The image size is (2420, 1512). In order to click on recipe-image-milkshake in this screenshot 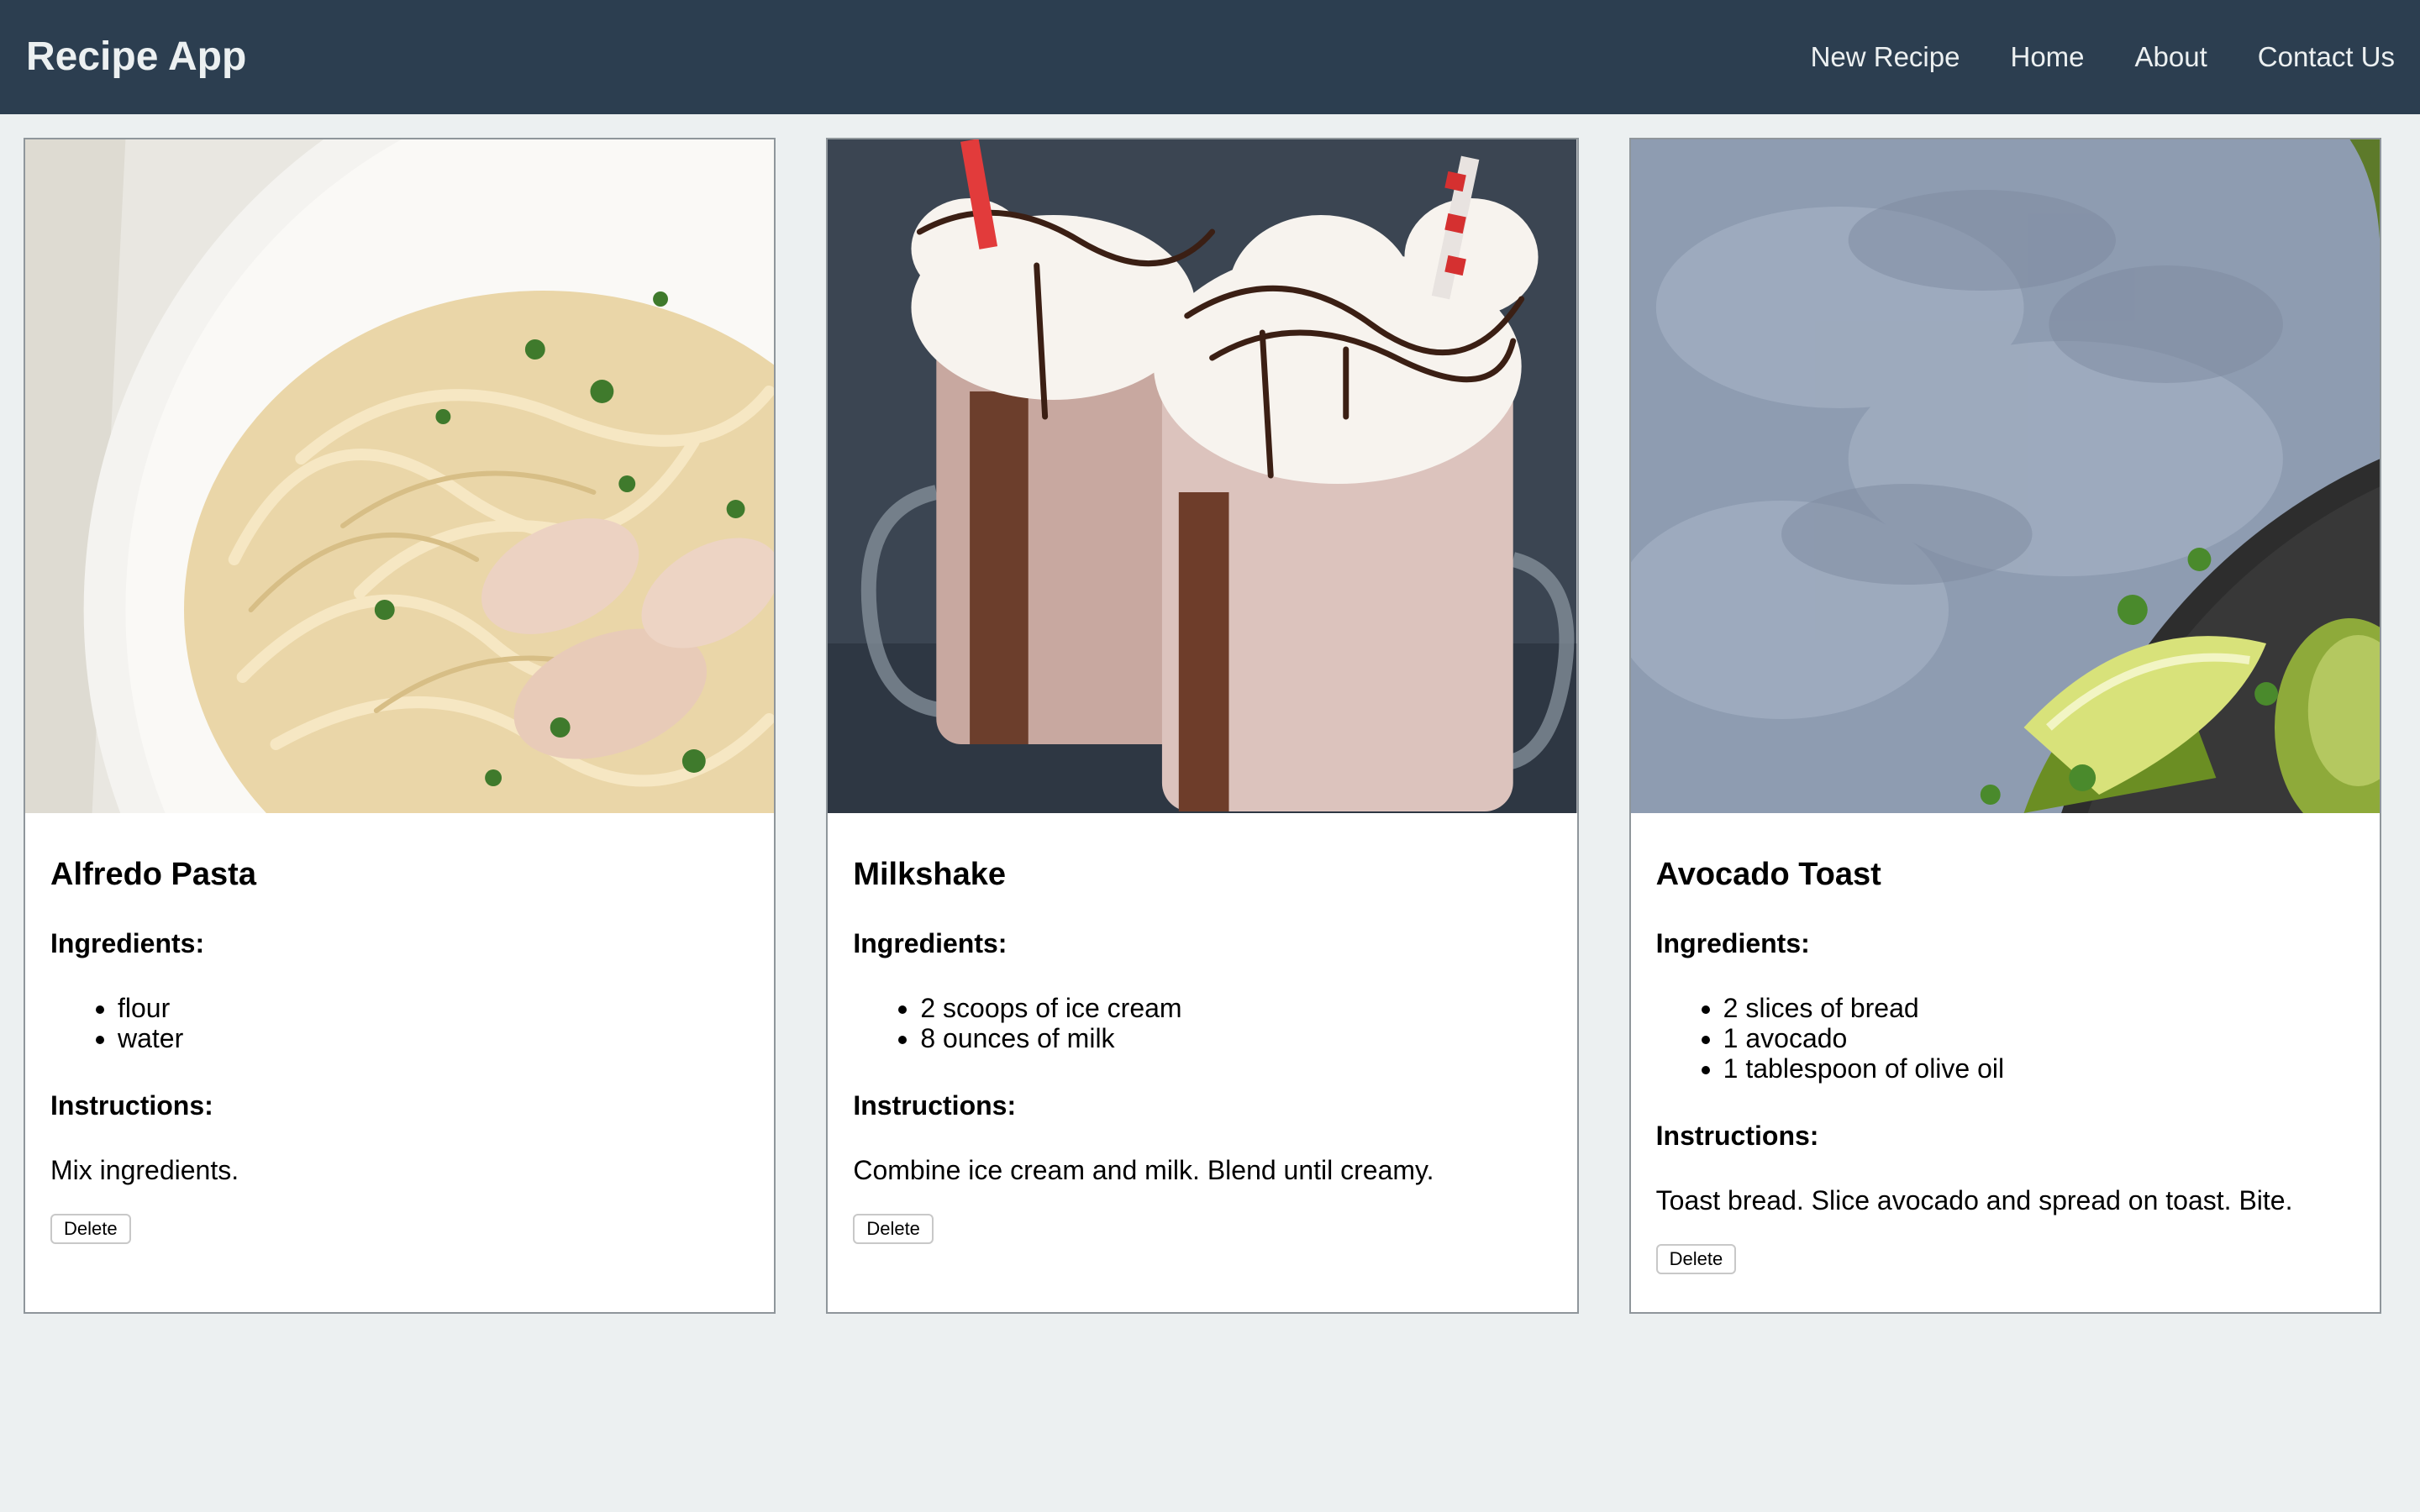, I will do `click(1202, 476)`.